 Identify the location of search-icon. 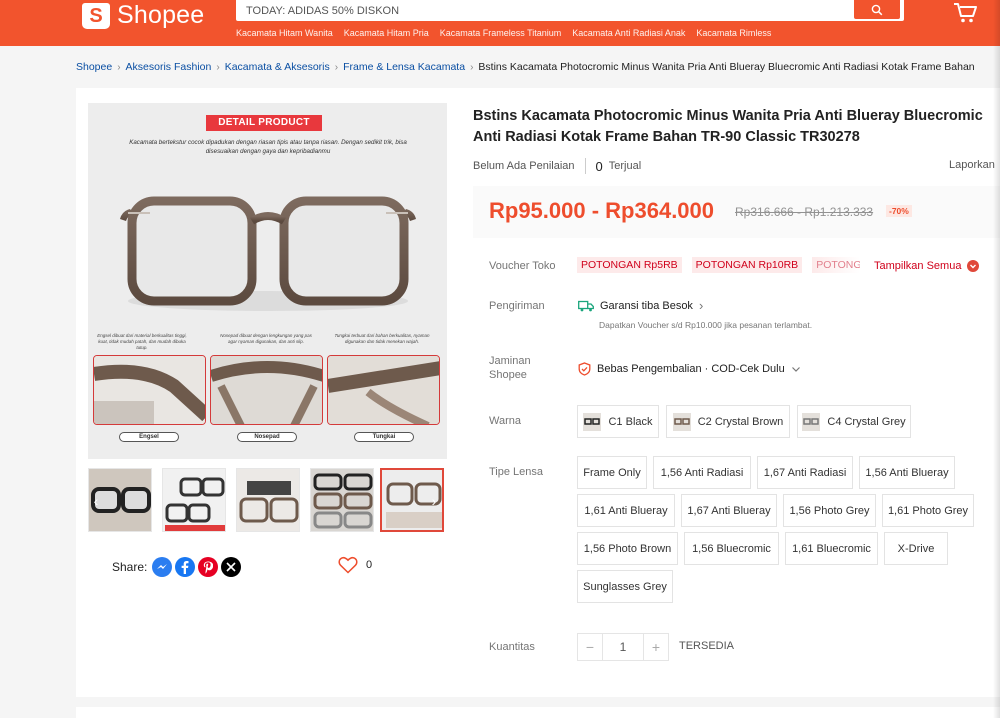
(877, 9).